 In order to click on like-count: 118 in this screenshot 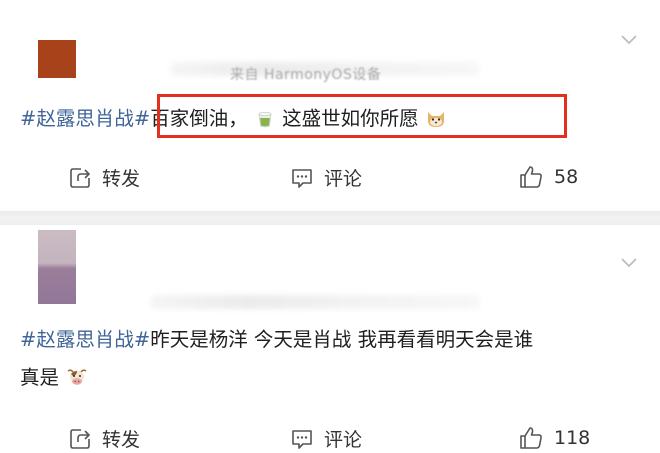, I will do `click(572, 438)`.